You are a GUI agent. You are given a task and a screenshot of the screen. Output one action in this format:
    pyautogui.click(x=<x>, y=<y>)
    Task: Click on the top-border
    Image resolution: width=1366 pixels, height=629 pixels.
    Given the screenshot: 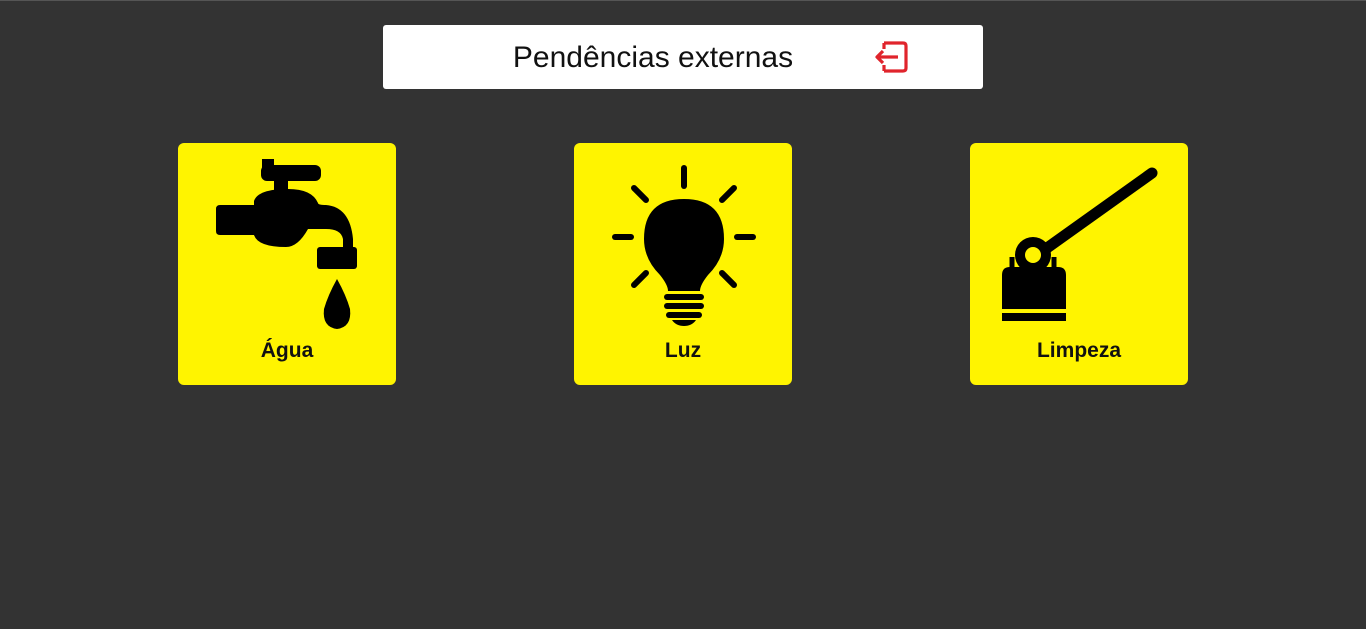 What is the action you would take?
    pyautogui.click(x=683, y=0)
    